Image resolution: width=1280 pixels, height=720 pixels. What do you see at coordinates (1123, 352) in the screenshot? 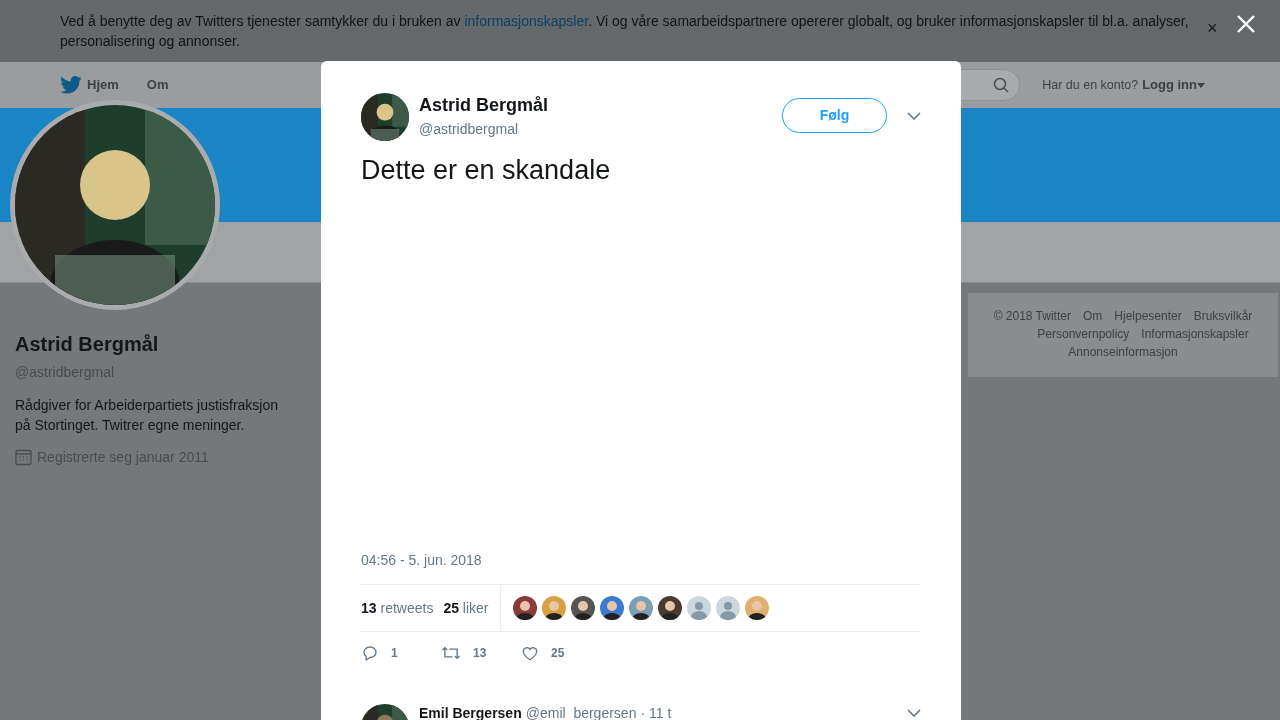
I see `footer-link: Annonseinformasjon` at bounding box center [1123, 352].